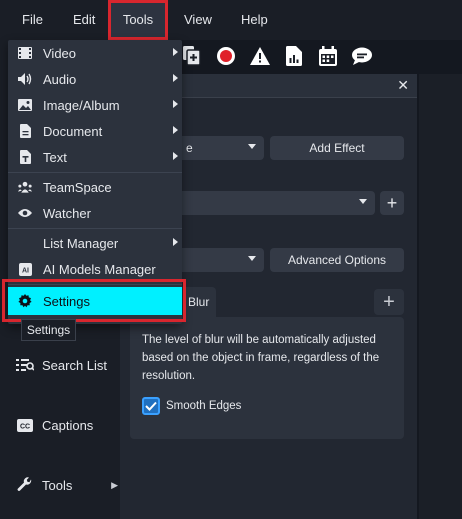 This screenshot has height=519, width=462. What do you see at coordinates (403, 85) in the screenshot?
I see `close-icon: ✕` at bounding box center [403, 85].